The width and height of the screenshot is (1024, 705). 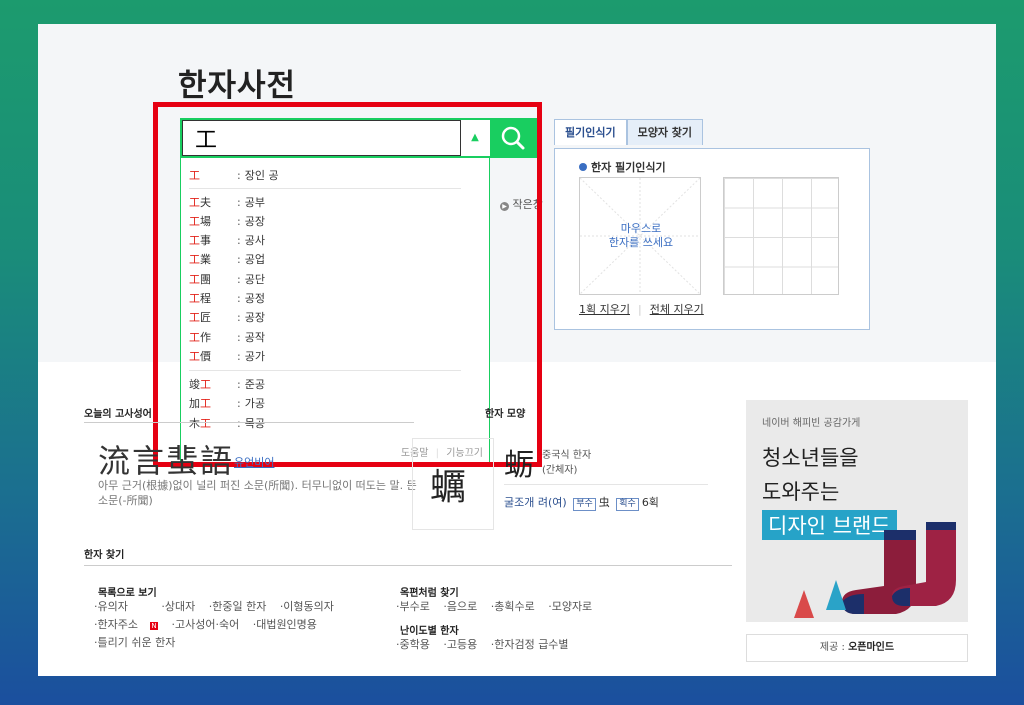 I want to click on link-synonym: ·유의자, so click(x=111, y=606).